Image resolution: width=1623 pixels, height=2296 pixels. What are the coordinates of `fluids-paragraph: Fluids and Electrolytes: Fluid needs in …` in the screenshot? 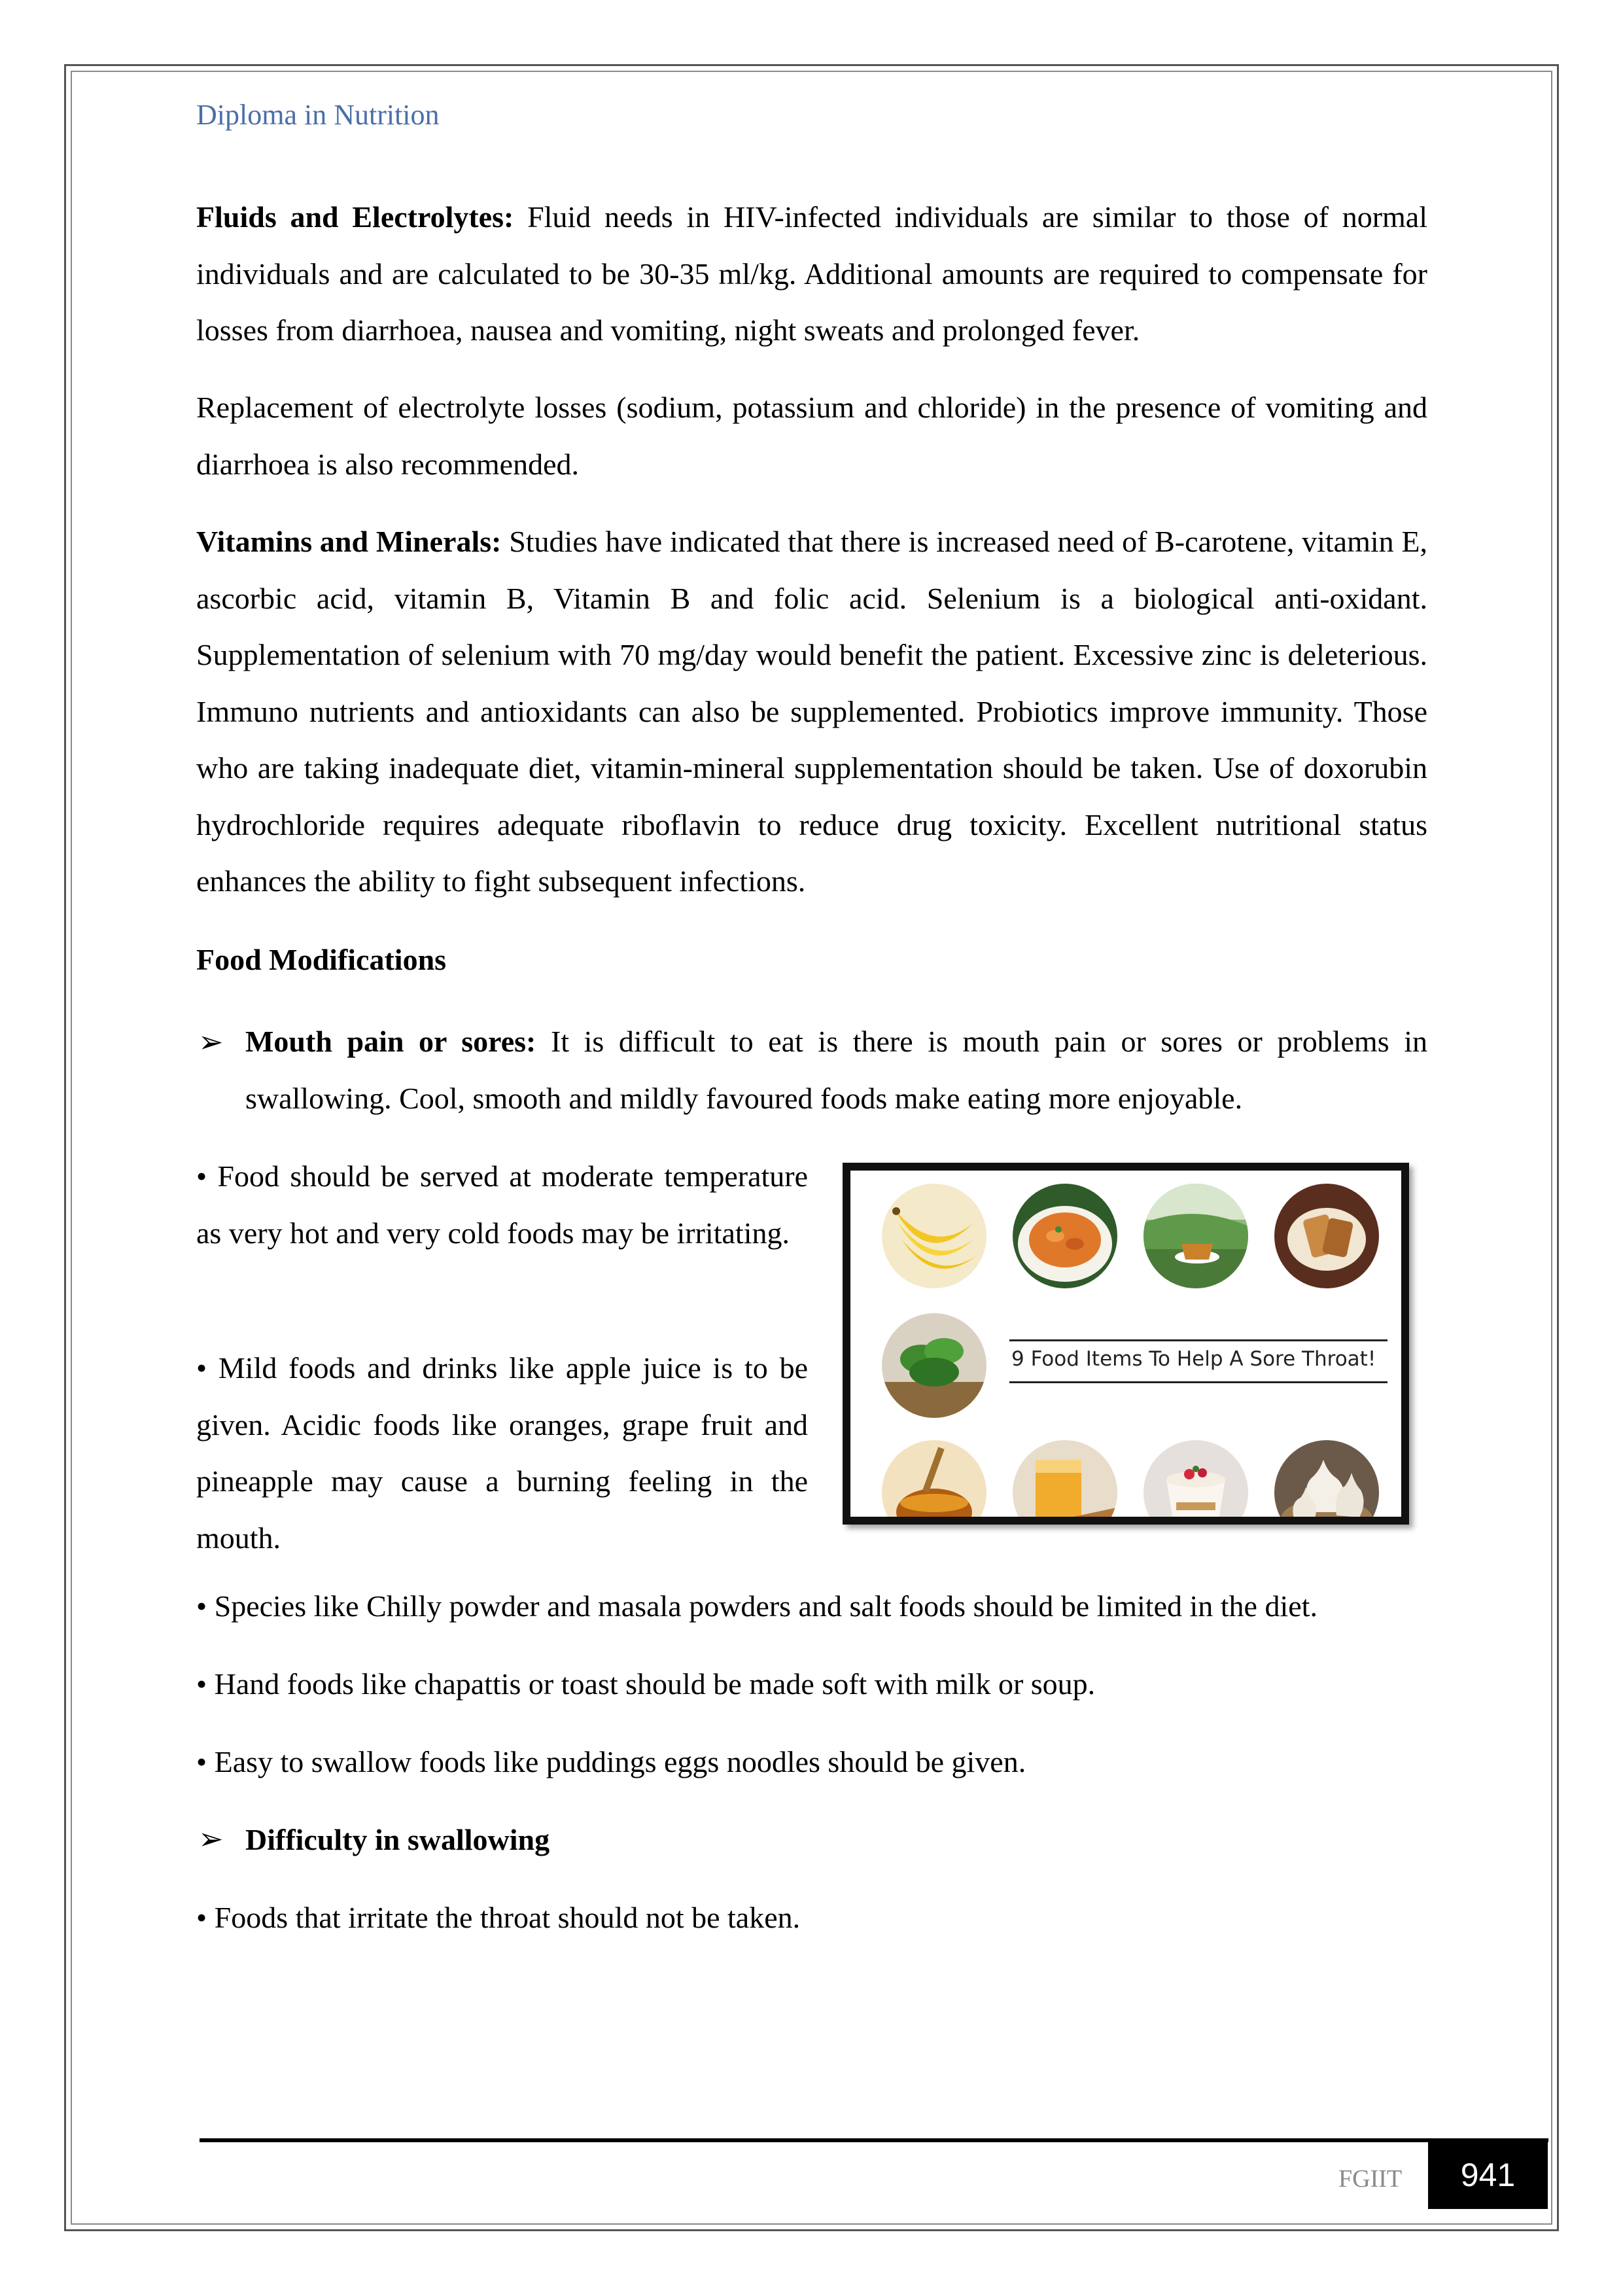 It's located at (812, 274).